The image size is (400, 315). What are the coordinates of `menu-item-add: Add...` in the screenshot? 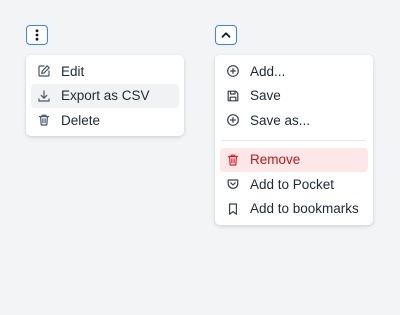 It's located at (294, 71).